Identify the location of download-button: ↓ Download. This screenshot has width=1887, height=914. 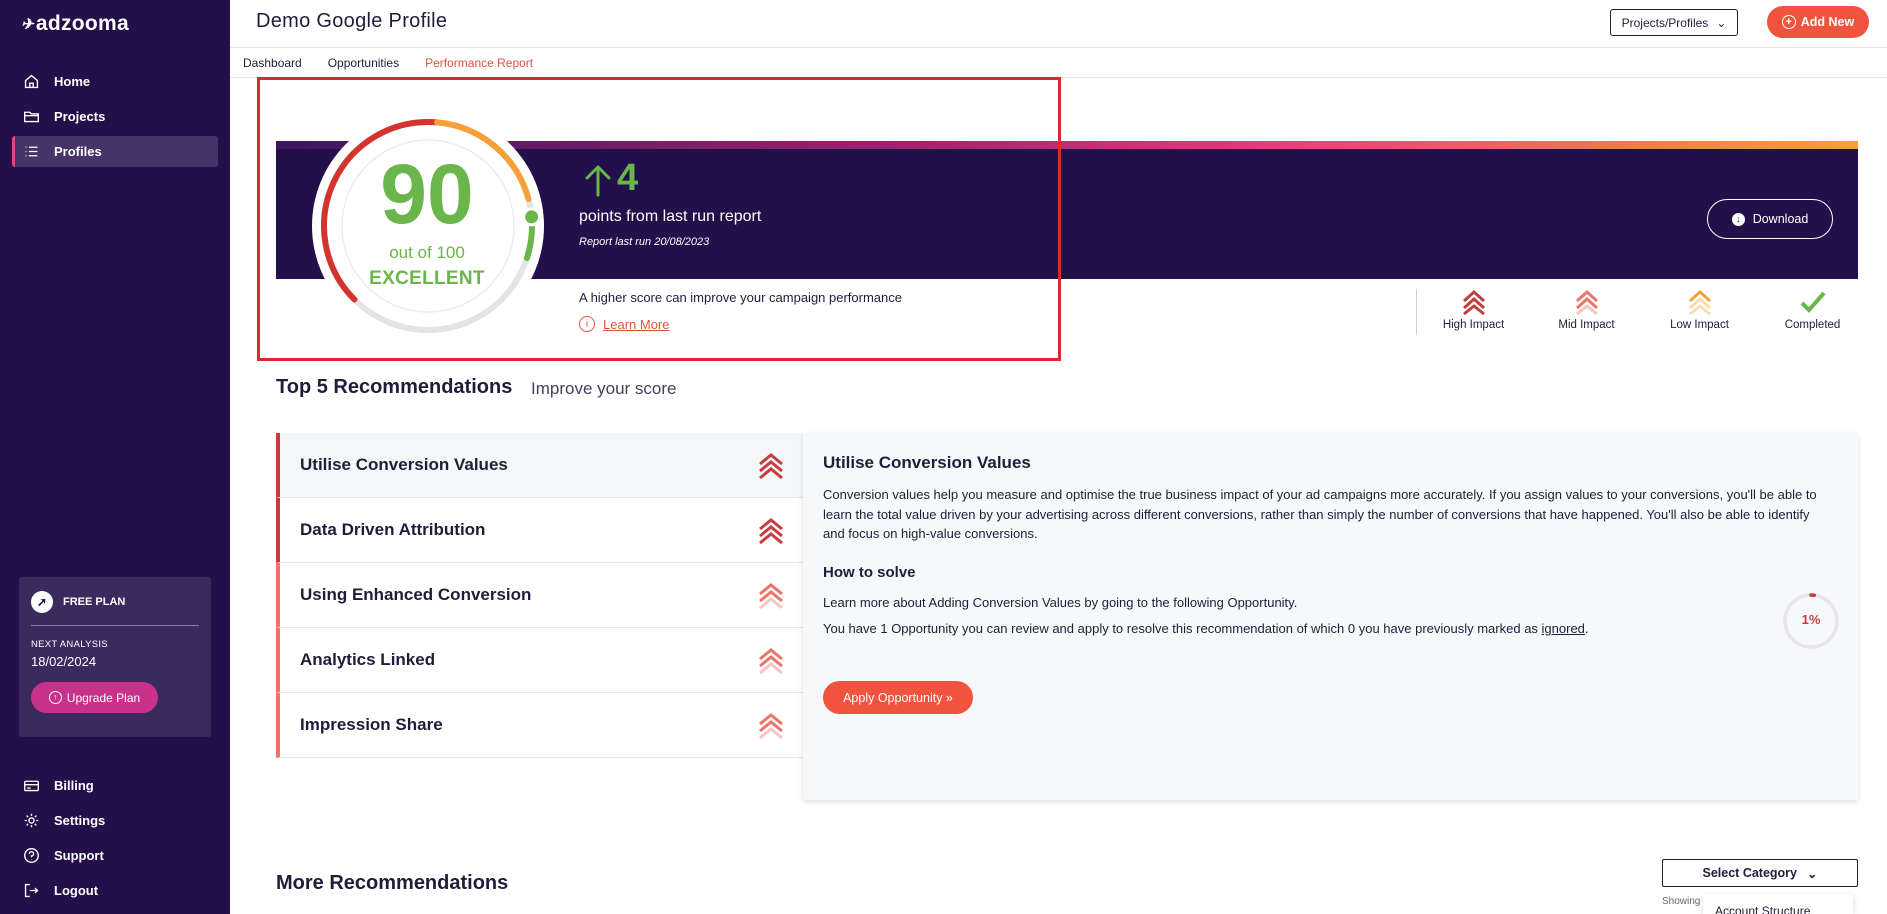
(1770, 219).